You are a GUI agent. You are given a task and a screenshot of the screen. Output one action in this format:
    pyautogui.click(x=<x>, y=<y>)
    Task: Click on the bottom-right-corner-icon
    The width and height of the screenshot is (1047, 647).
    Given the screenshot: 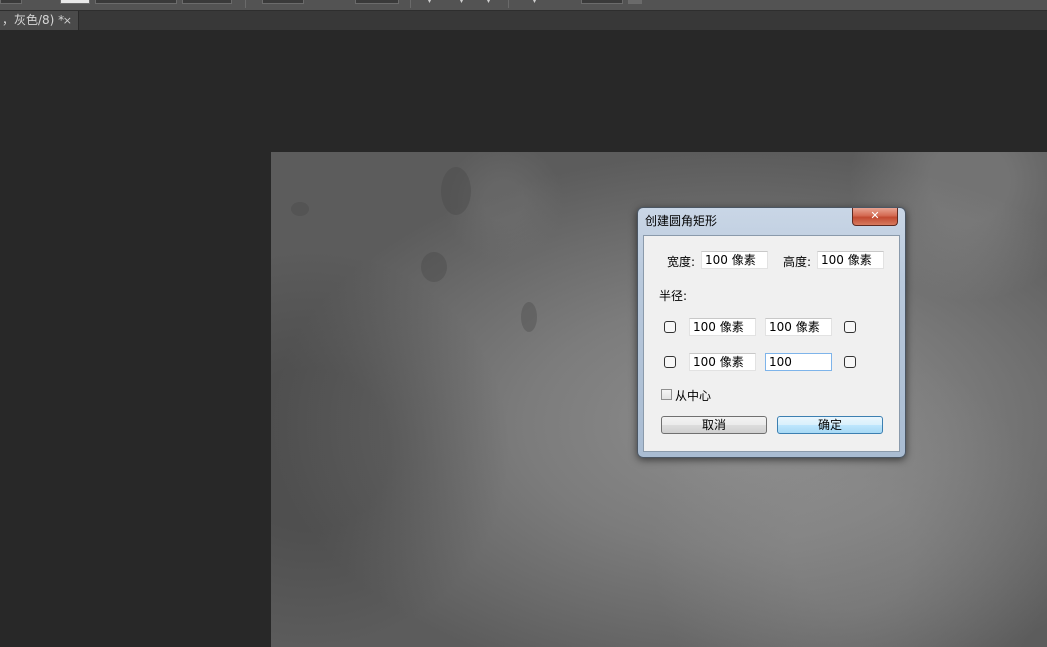 What is the action you would take?
    pyautogui.click(x=850, y=362)
    